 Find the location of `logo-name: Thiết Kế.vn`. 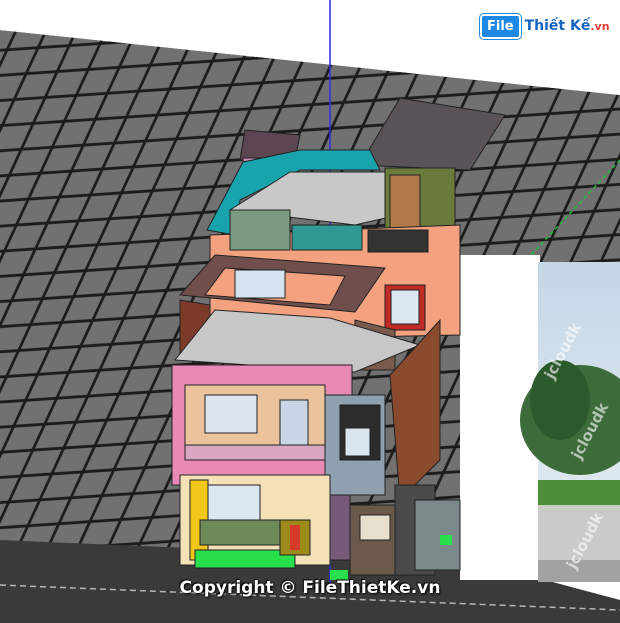

logo-name: Thiết Kế.vn is located at coordinates (567, 26).